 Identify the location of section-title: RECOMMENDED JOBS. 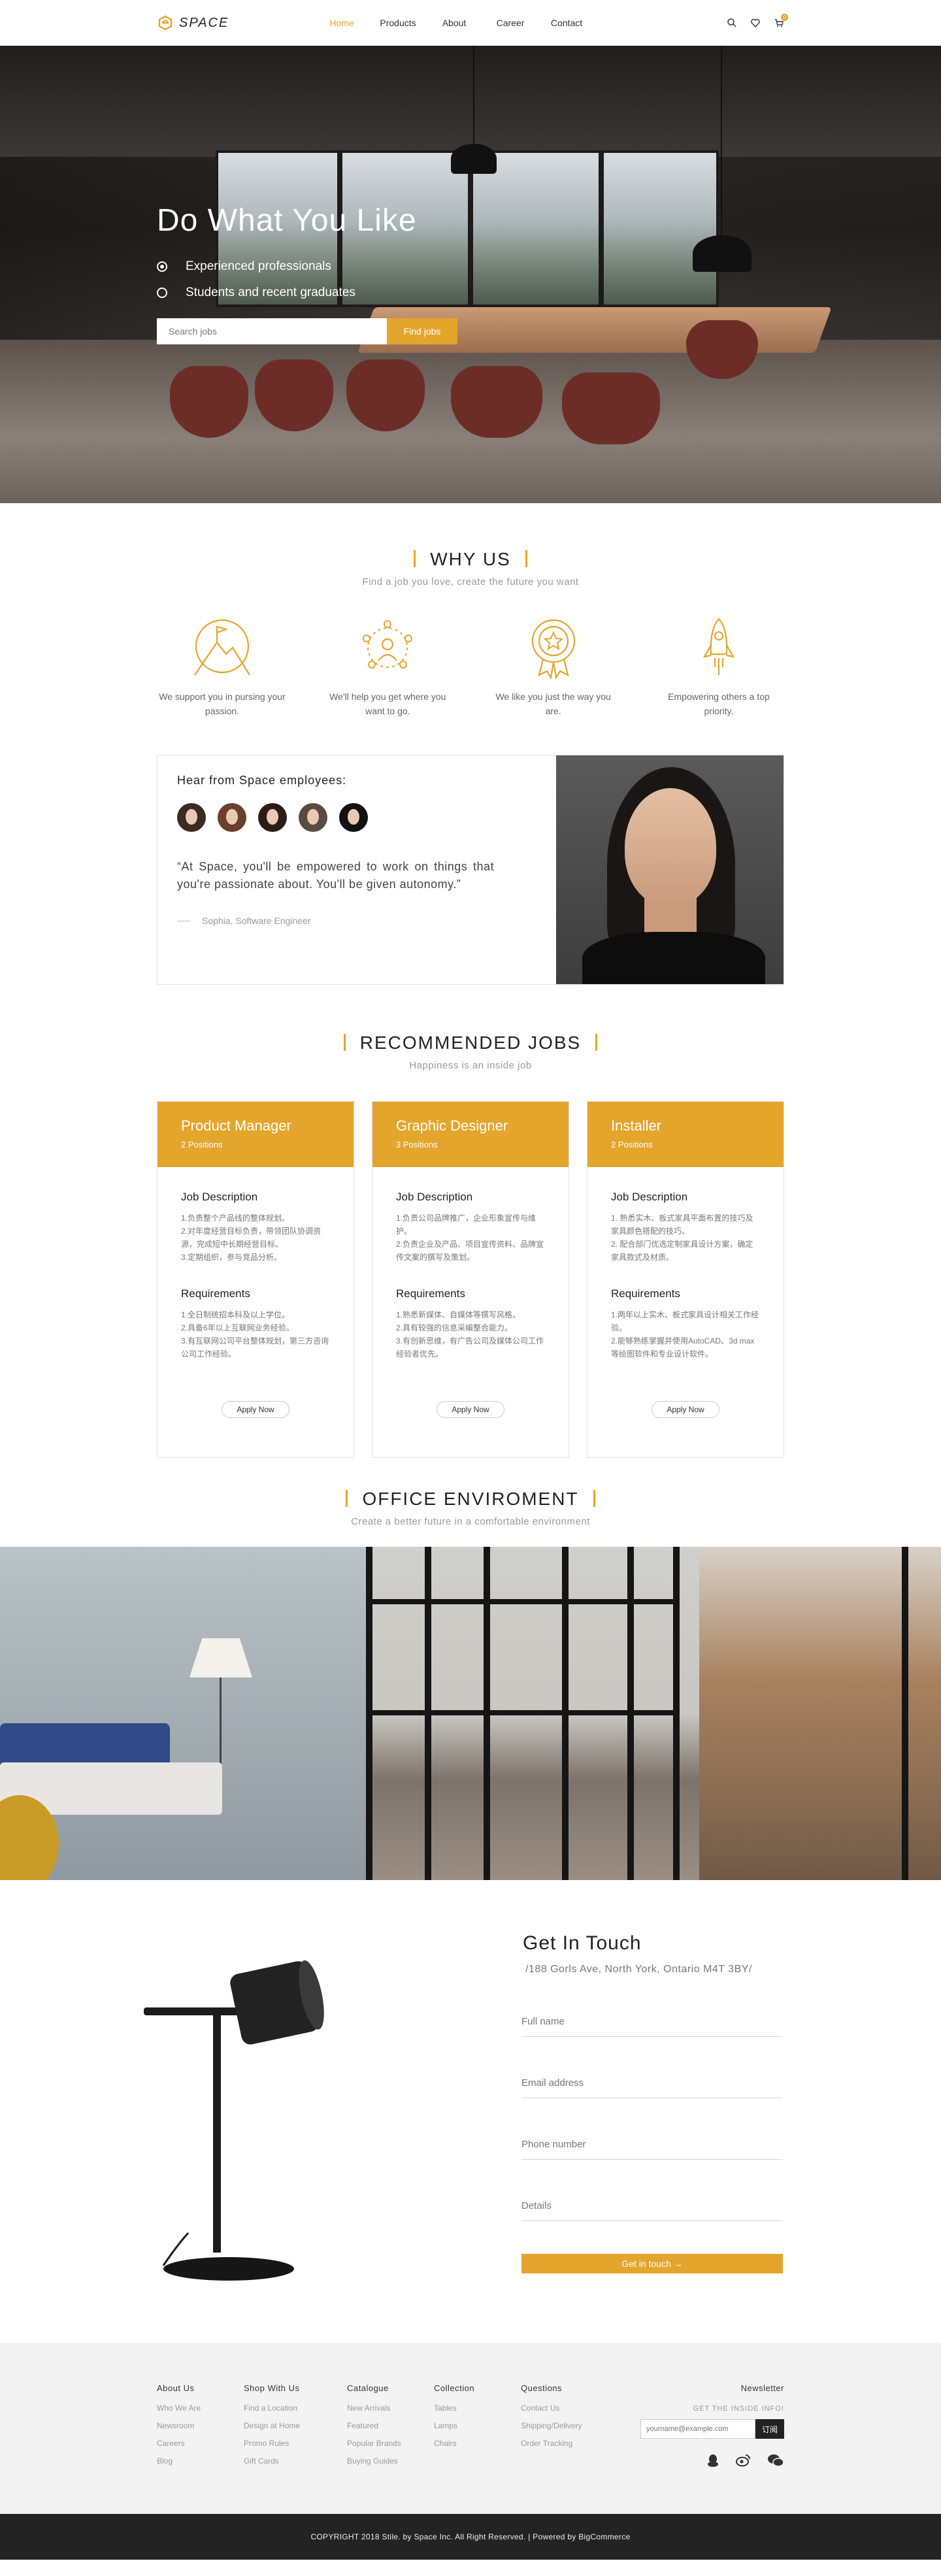
(470, 1042).